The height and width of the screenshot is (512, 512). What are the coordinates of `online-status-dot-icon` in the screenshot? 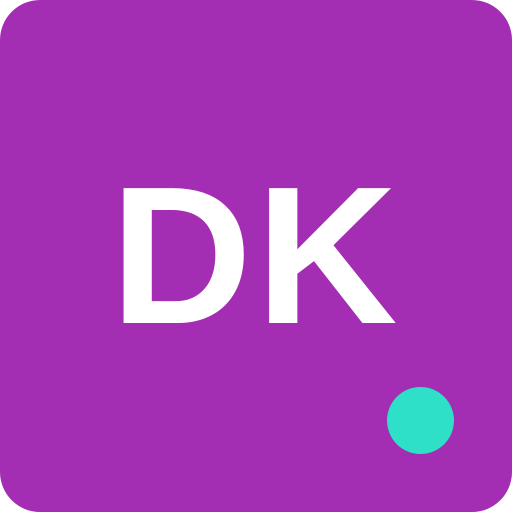 It's located at (420, 420).